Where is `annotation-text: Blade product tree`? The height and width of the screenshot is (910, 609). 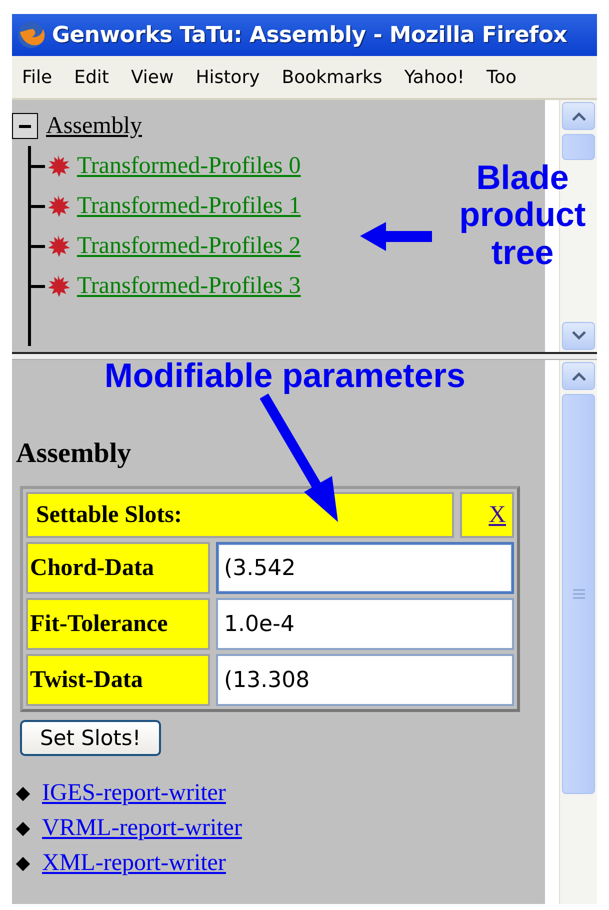 annotation-text: Blade product tree is located at coordinates (522, 216).